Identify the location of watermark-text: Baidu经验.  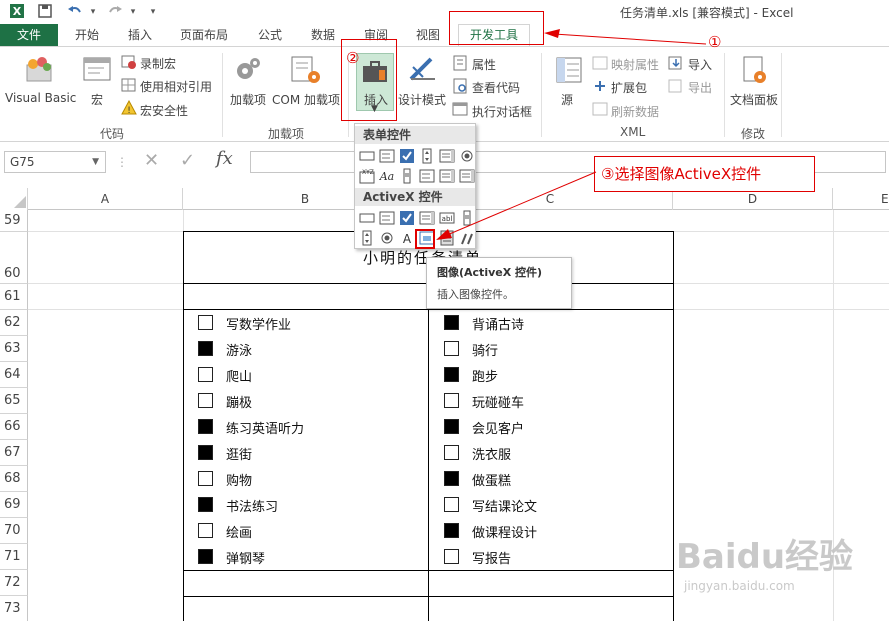
(764, 557).